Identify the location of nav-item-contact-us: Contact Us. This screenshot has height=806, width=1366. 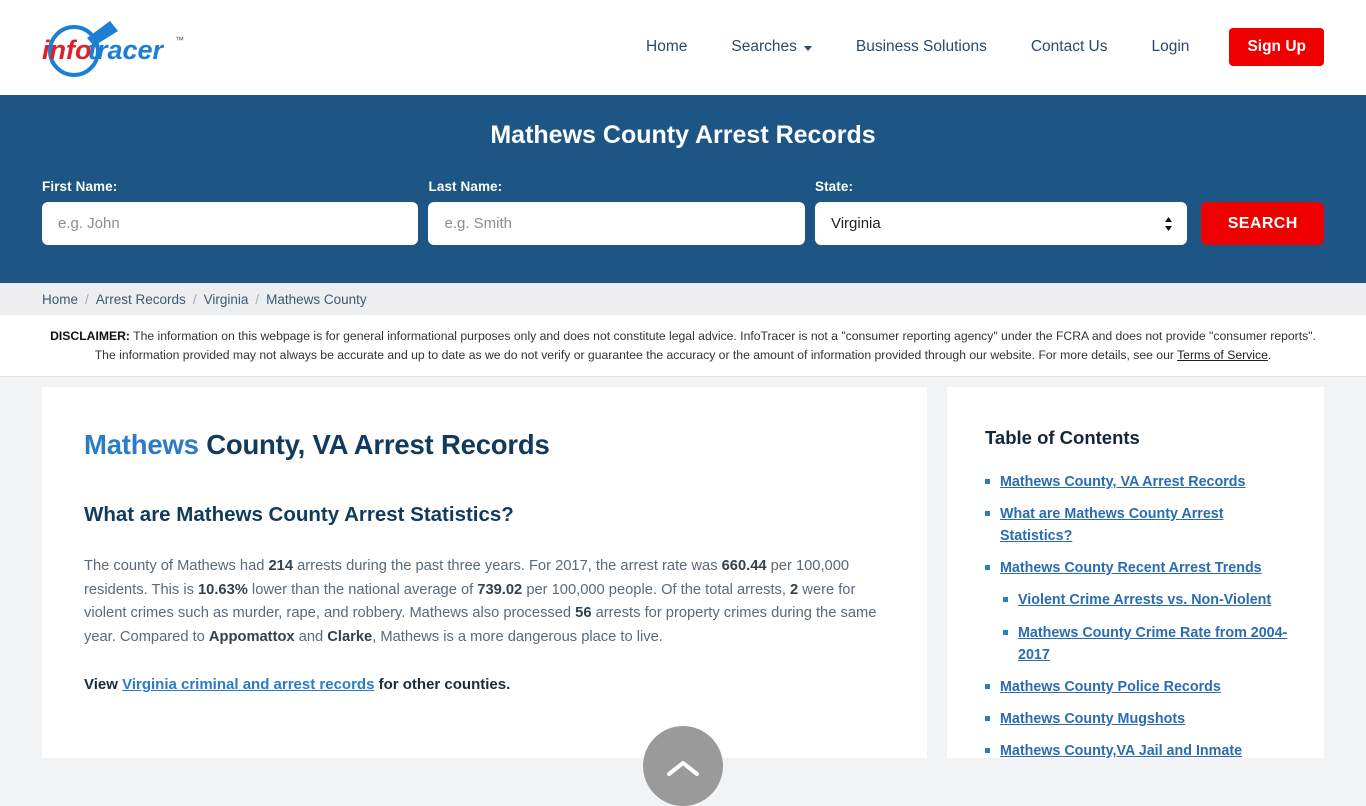
(1069, 47).